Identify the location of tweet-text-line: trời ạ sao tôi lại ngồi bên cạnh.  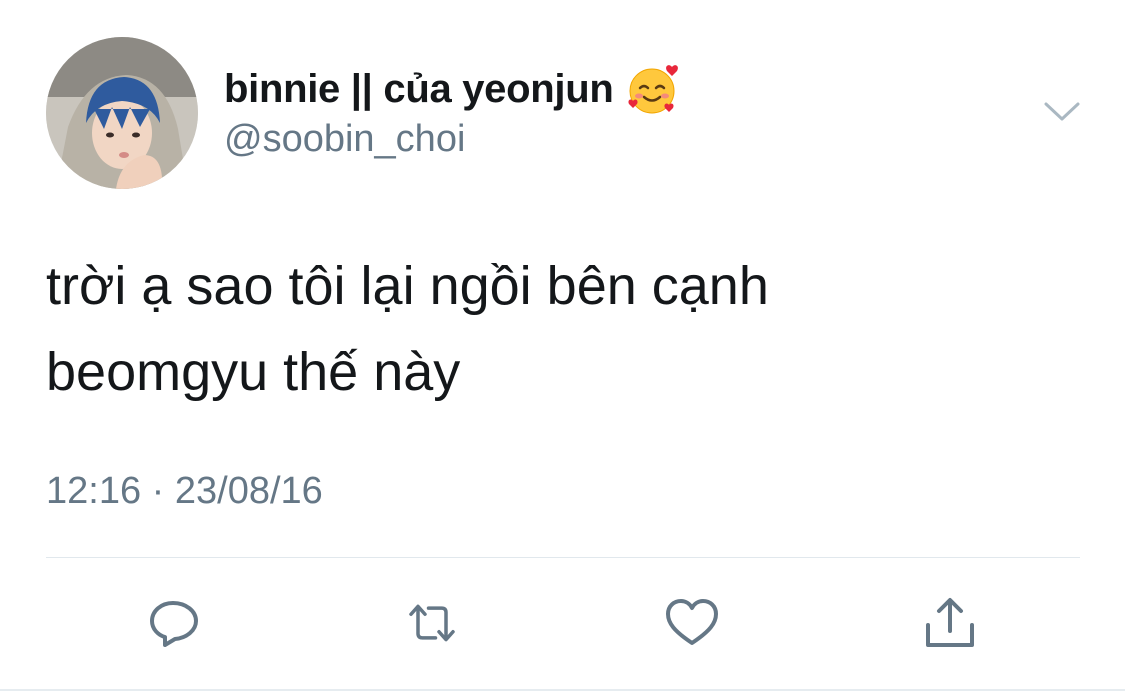
(407, 286).